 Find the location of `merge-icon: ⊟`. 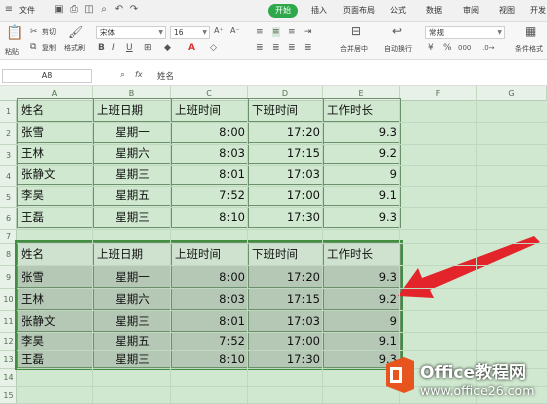

merge-icon: ⊟ is located at coordinates (356, 31).